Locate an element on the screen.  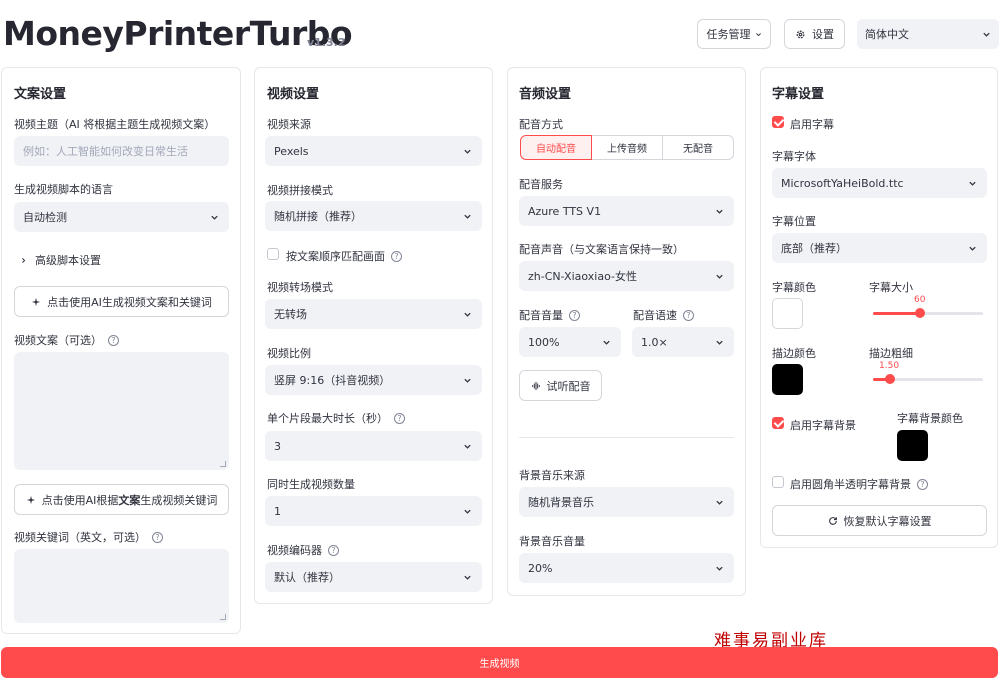
preview-voice-button: 试听配音 is located at coordinates (560, 385).